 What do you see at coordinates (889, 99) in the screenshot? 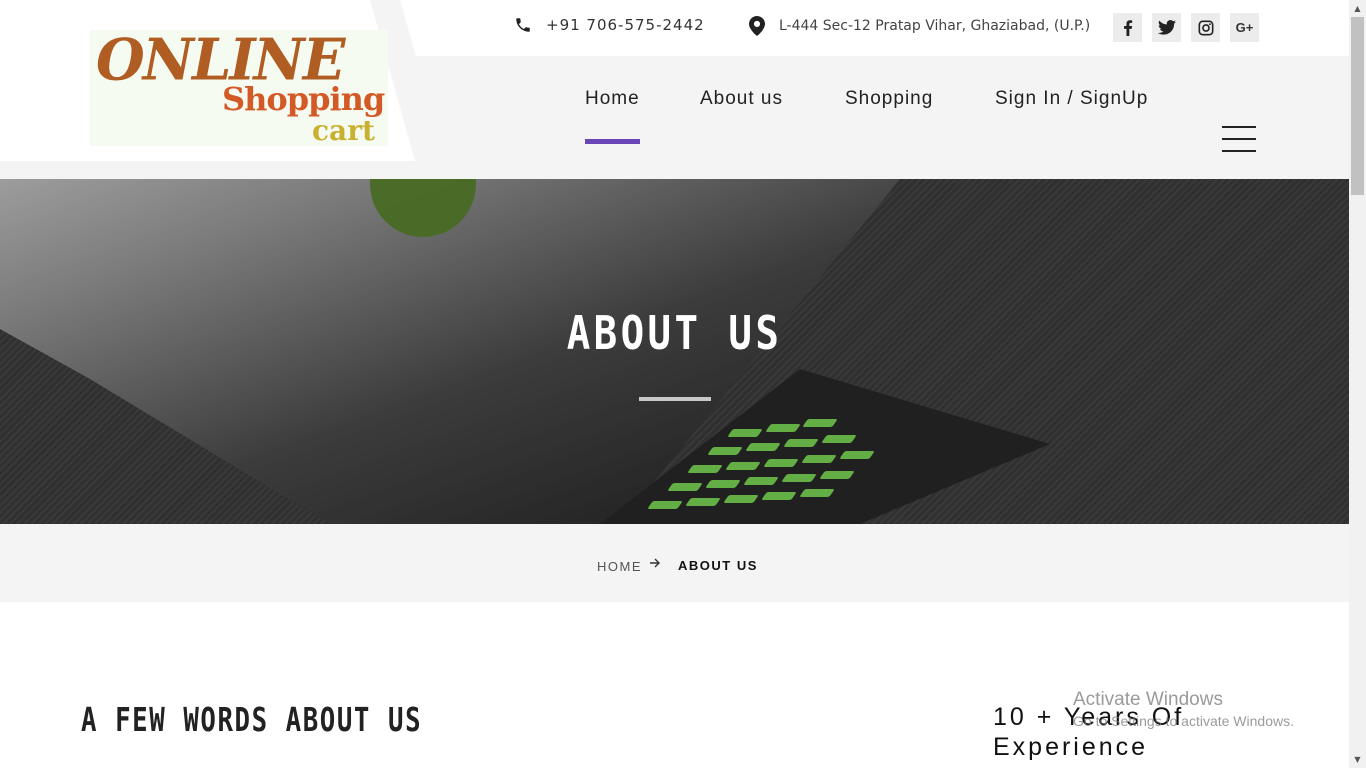
I see `nav-shopping: Shopping` at bounding box center [889, 99].